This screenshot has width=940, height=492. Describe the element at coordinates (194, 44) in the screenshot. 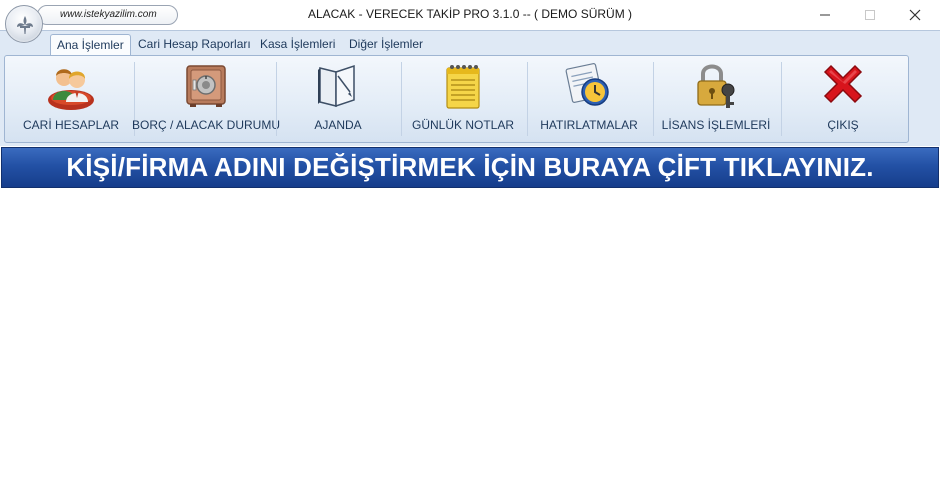

I see `tab-cari-hesap-raporlari: Cari Hesap Raporları` at that location.